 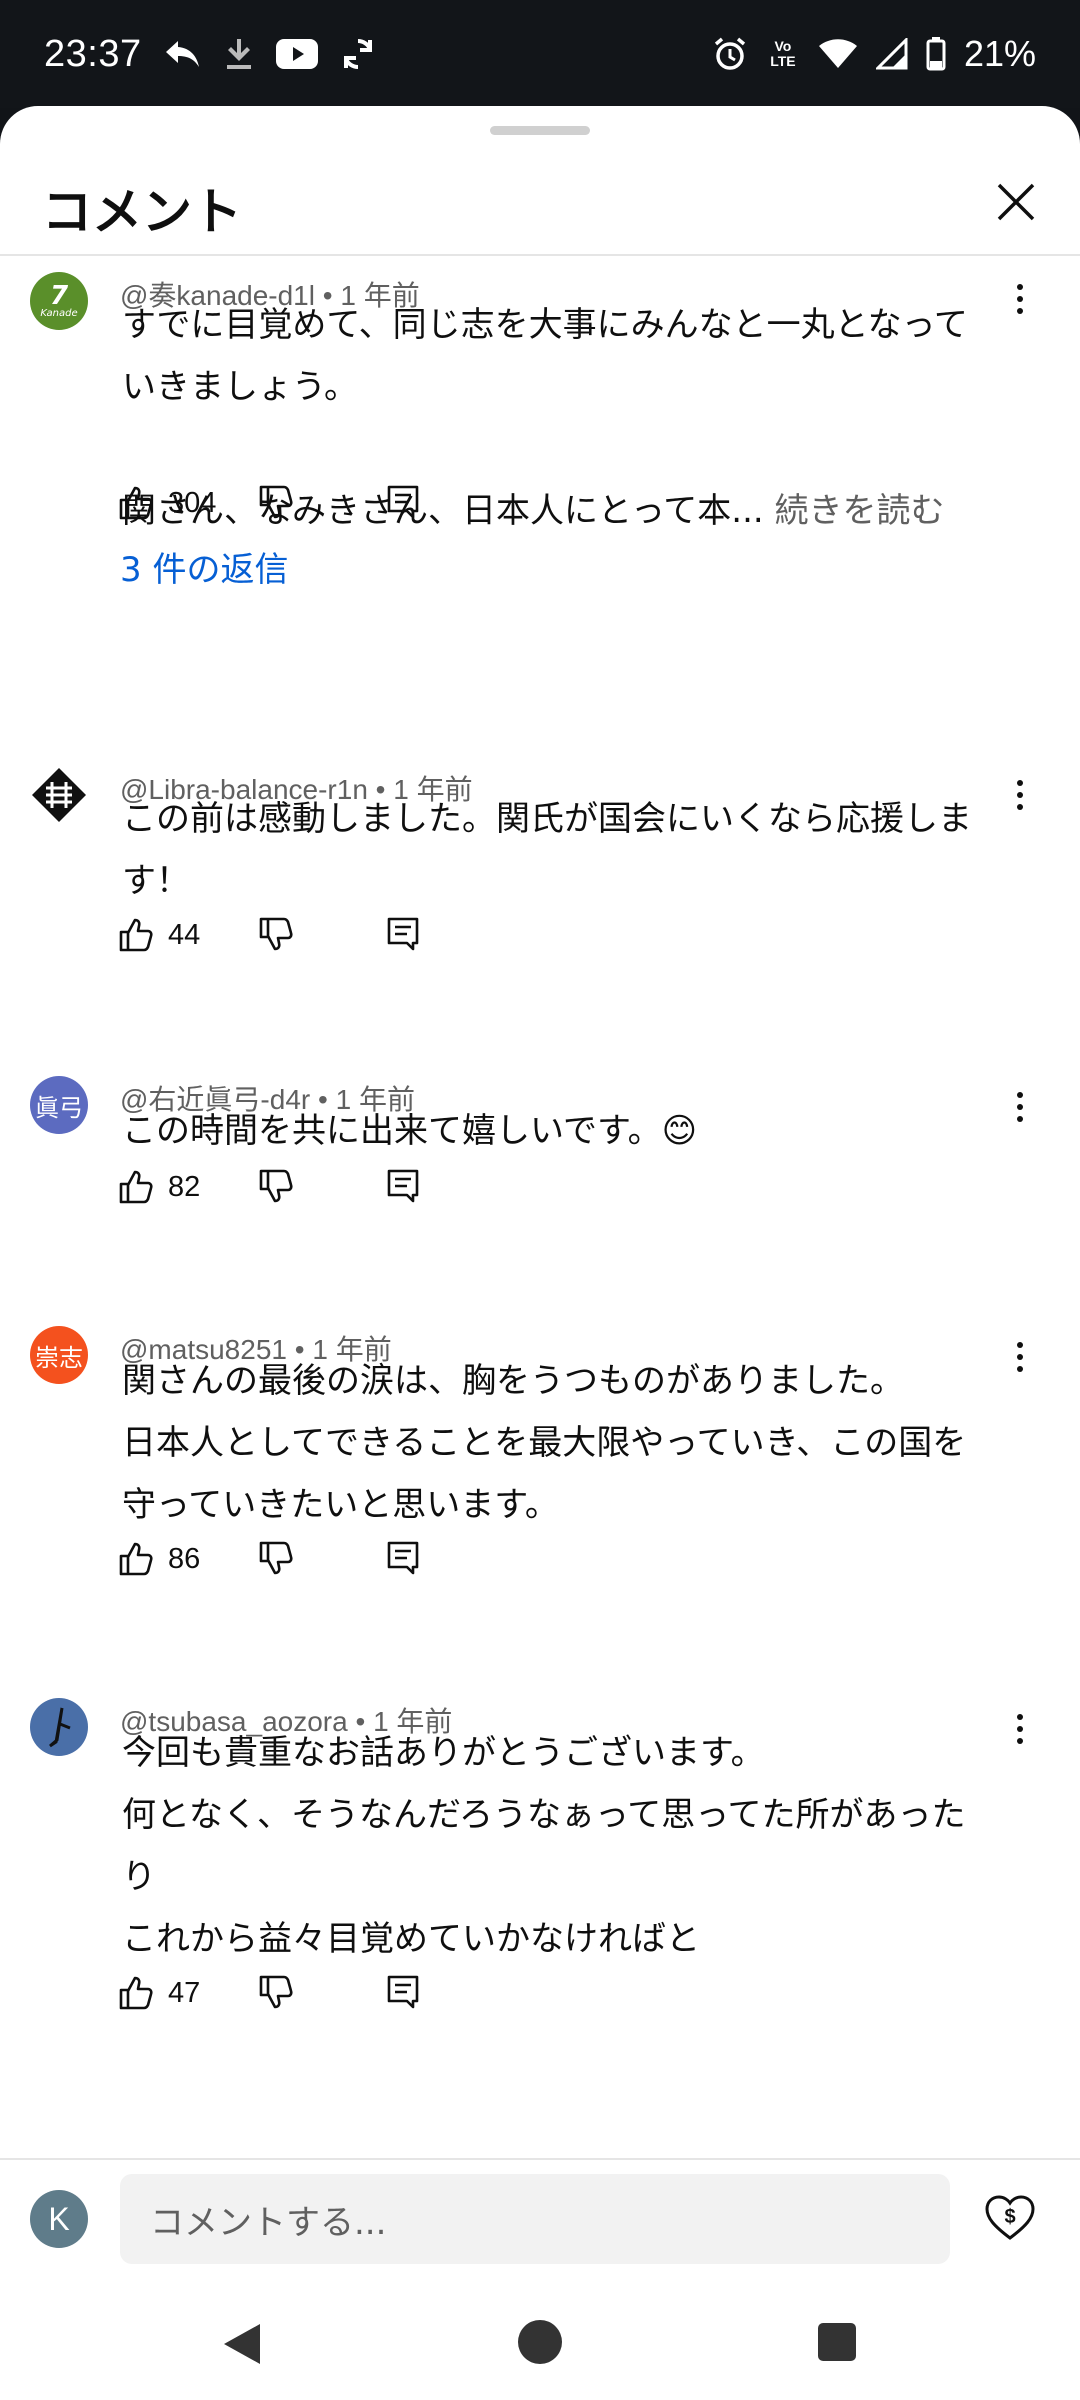 I want to click on comment-actions: 82, so click(x=268, y=1187).